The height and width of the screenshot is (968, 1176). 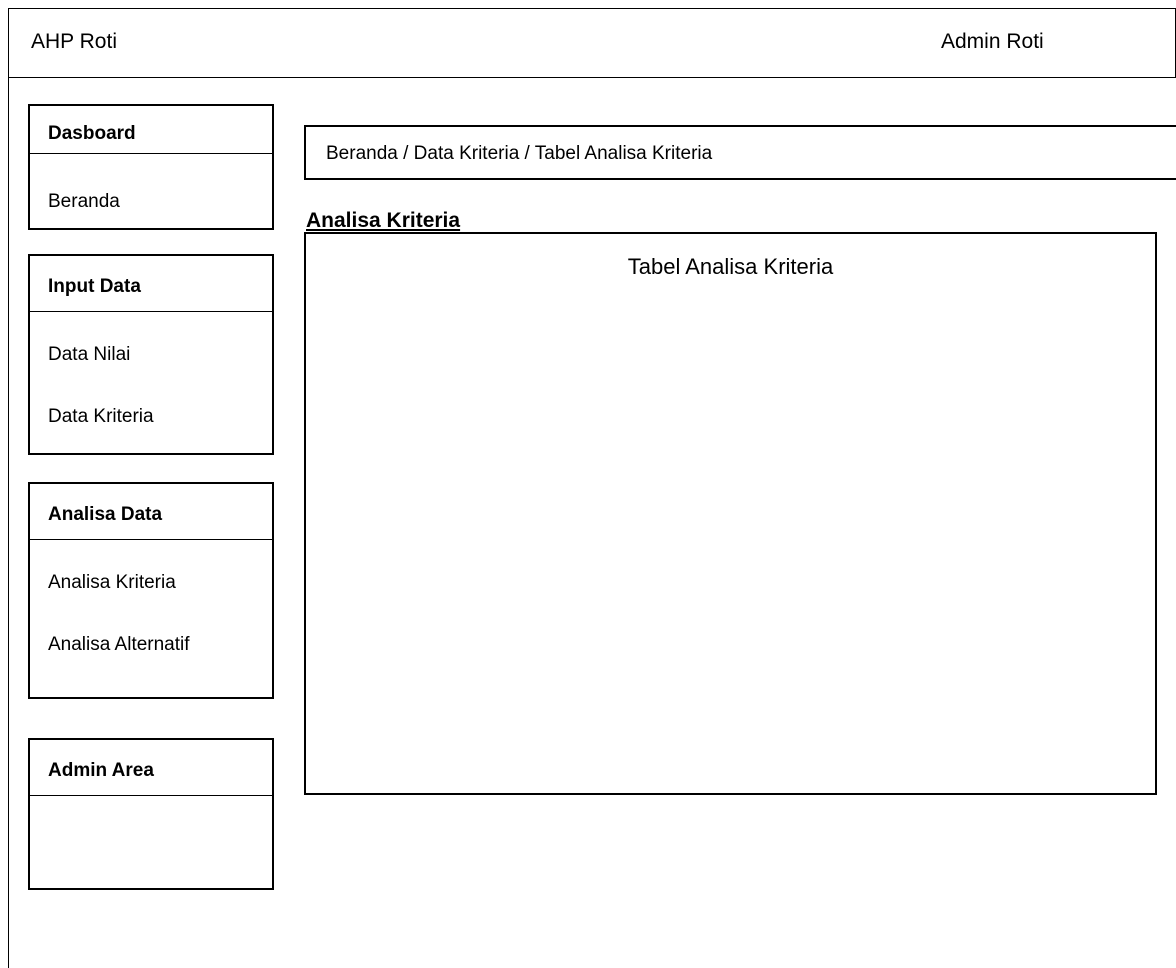 I want to click on sidebar-item-beranda: Beranda, so click(x=151, y=202).